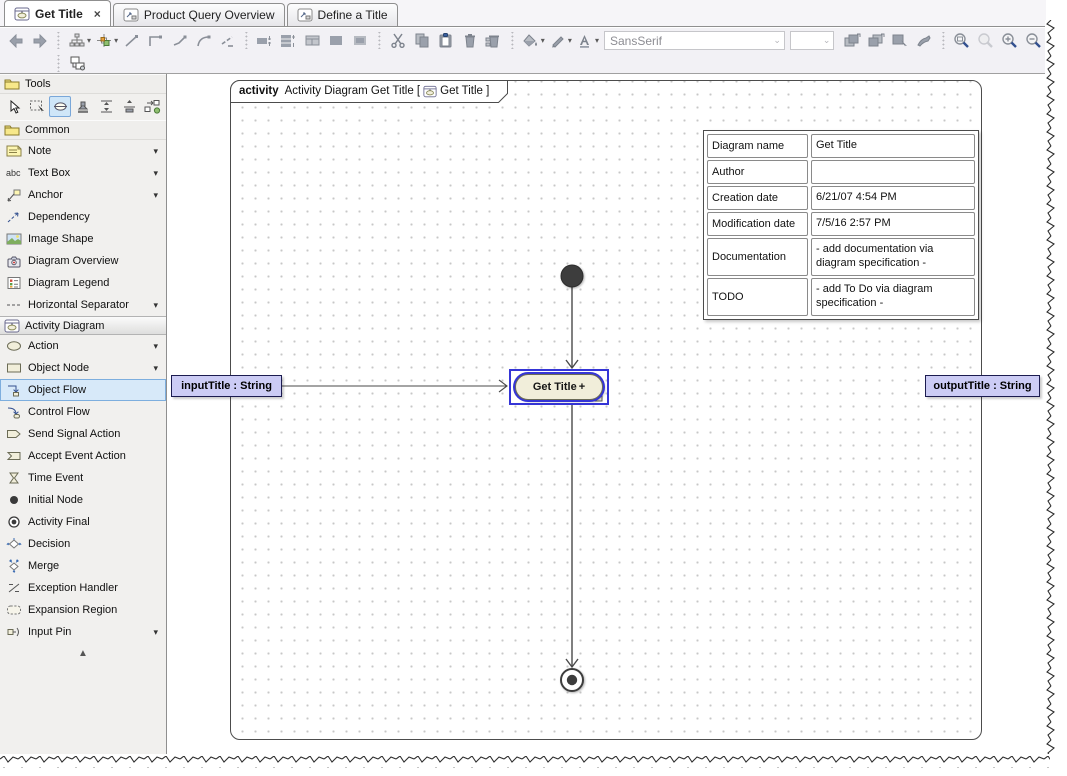 The image size is (1067, 776). I want to click on delete-icon, so click(470, 40).